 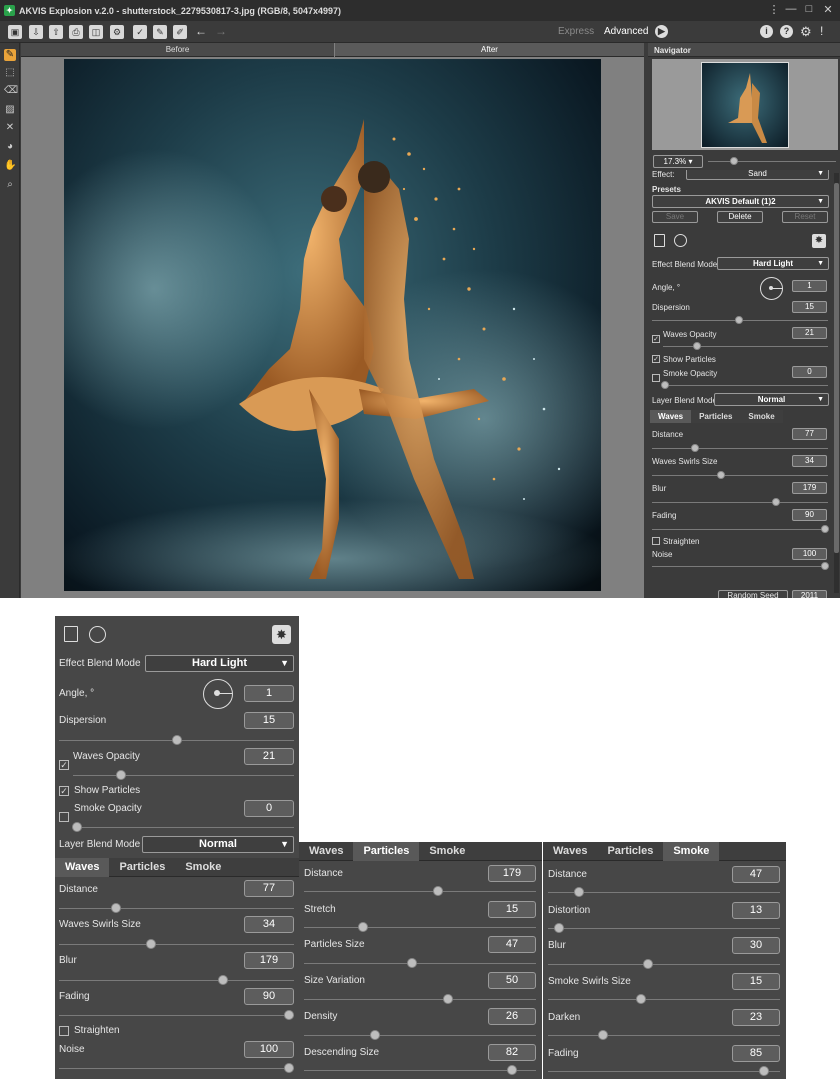 What do you see at coordinates (36, 32) in the screenshot?
I see `save-icon: ⇩` at bounding box center [36, 32].